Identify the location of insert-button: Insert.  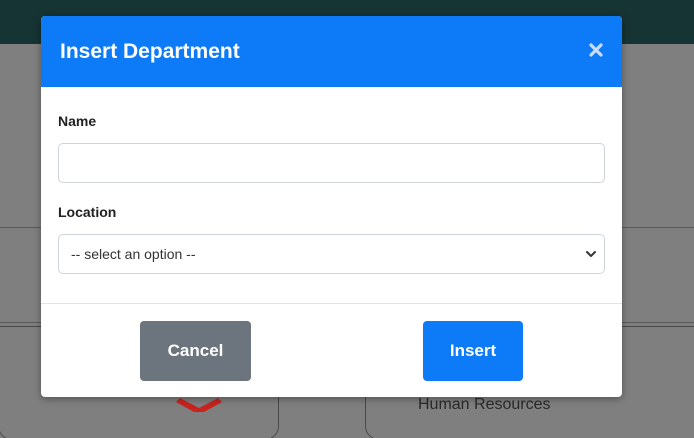
(473, 351).